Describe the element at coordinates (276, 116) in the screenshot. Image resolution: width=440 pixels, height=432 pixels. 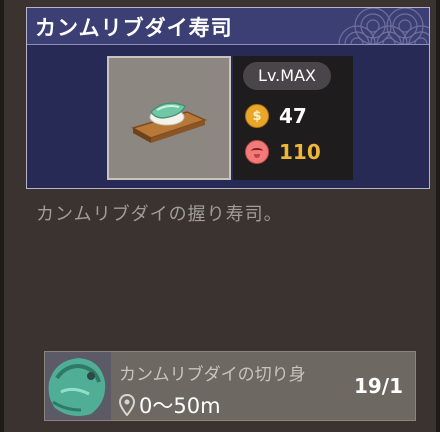
I see `price-row: $ 47` at that location.